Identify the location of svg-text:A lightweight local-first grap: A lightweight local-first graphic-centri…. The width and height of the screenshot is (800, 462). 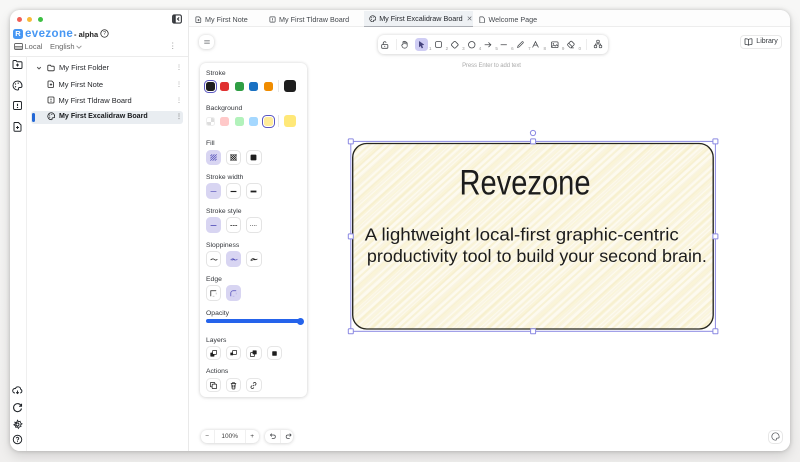
(522, 235).